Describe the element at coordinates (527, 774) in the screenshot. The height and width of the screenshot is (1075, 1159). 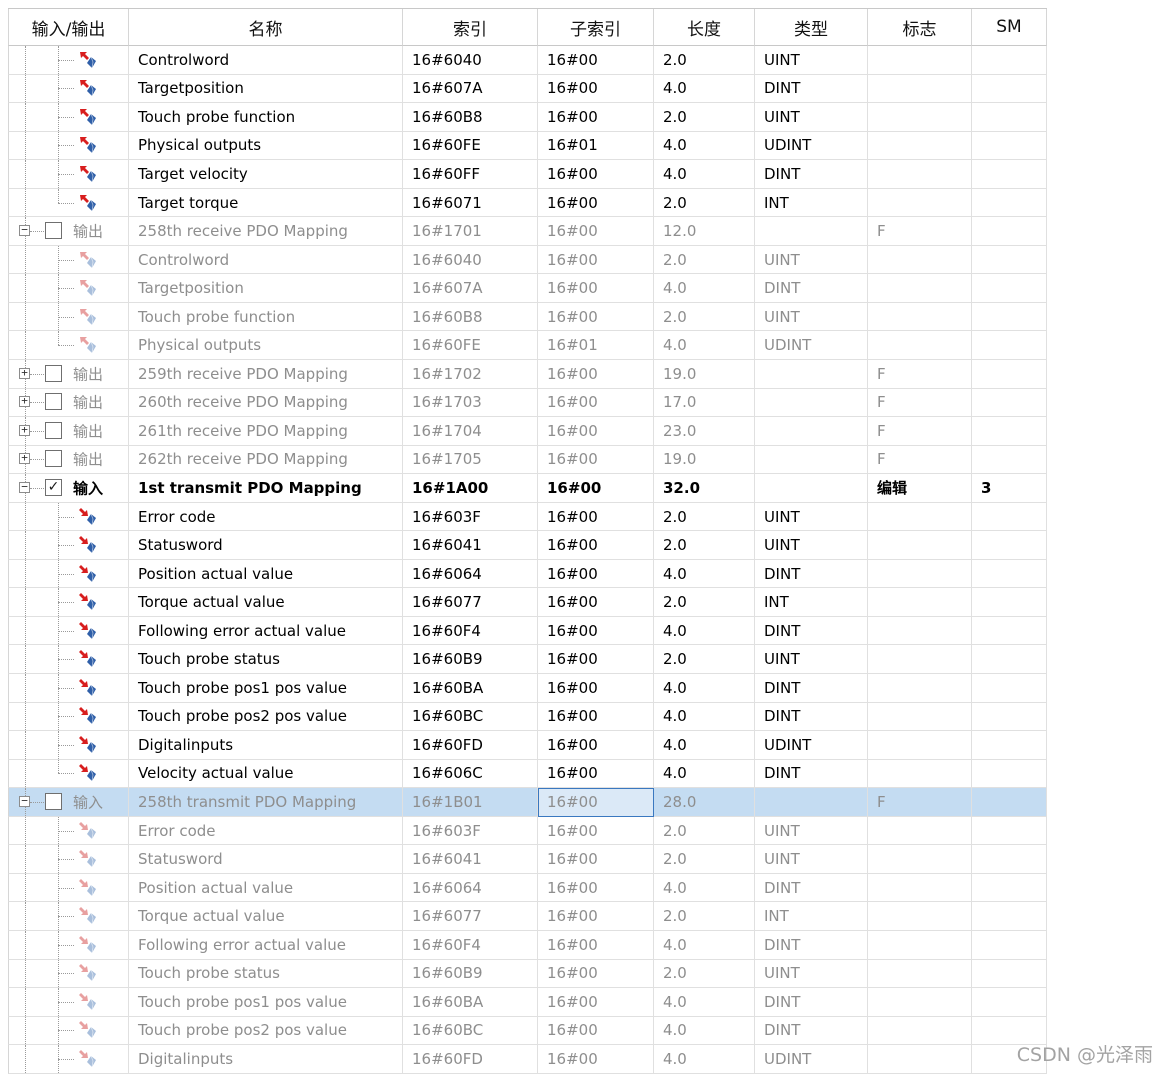
I see `pdo-entry-row: Velocity actual value 16#606C 16#00 4.0 DINT` at that location.